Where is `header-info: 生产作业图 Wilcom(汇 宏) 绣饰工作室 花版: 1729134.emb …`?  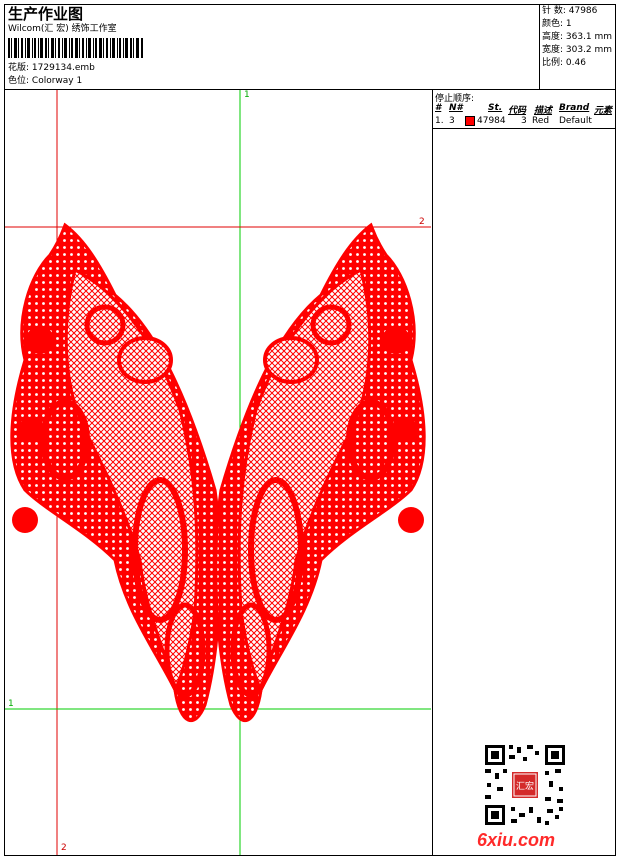
header-info: 生产作业图 Wilcom(汇 宏) 绣饰工作室 花版: 1729134.emb … is located at coordinates (272, 47).